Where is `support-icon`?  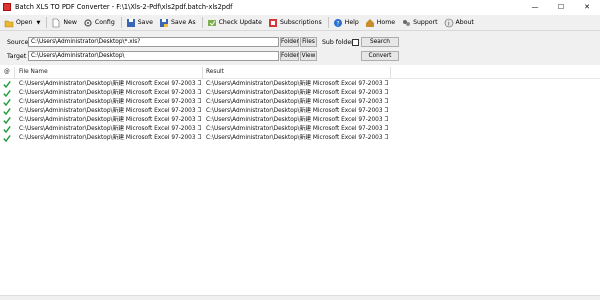
support-icon is located at coordinates (406, 23).